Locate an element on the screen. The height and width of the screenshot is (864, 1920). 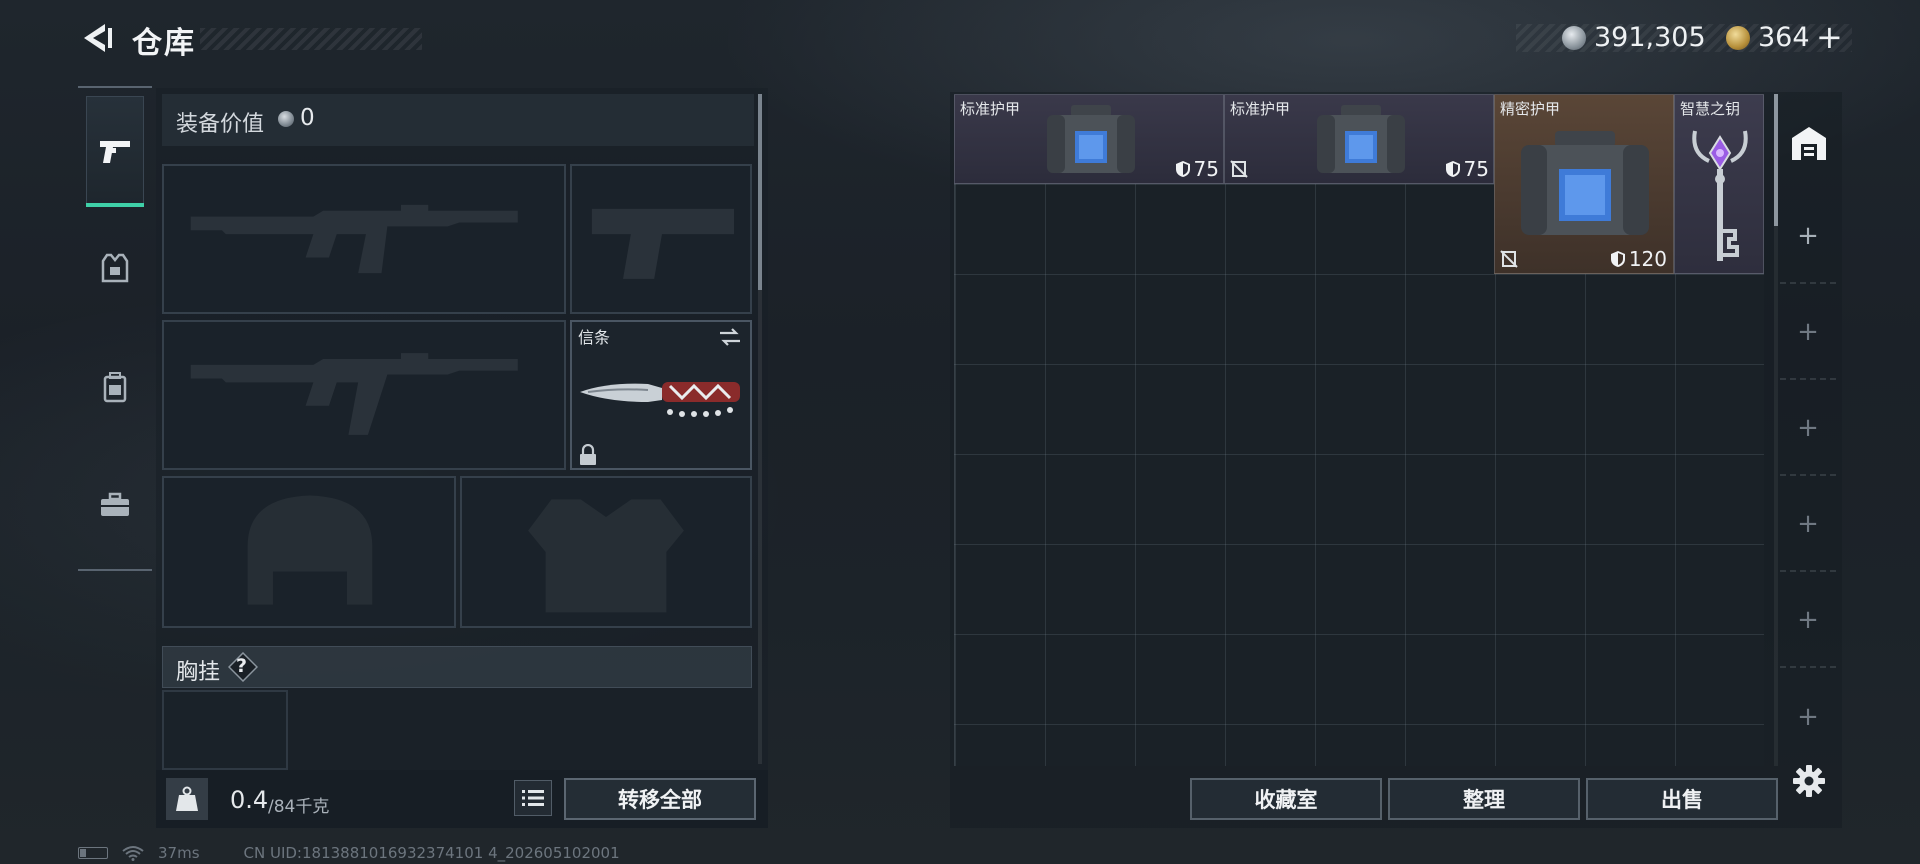
secondary-weapon-slot is located at coordinates (364, 395).